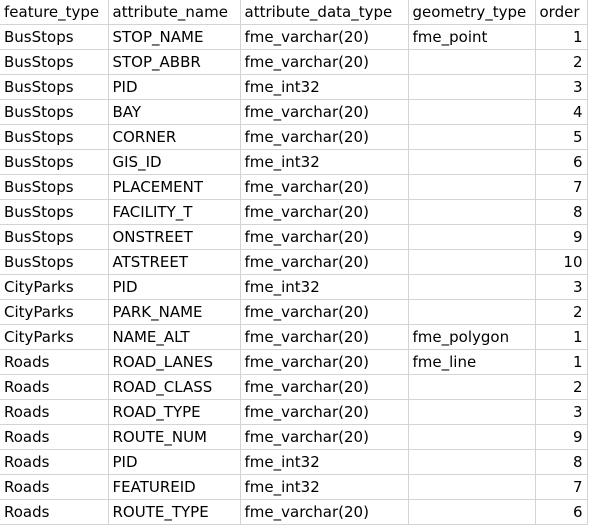 The height and width of the screenshot is (529, 608). Describe the element at coordinates (472, 362) in the screenshot. I see `cell-geometry-type: fme_line` at that location.